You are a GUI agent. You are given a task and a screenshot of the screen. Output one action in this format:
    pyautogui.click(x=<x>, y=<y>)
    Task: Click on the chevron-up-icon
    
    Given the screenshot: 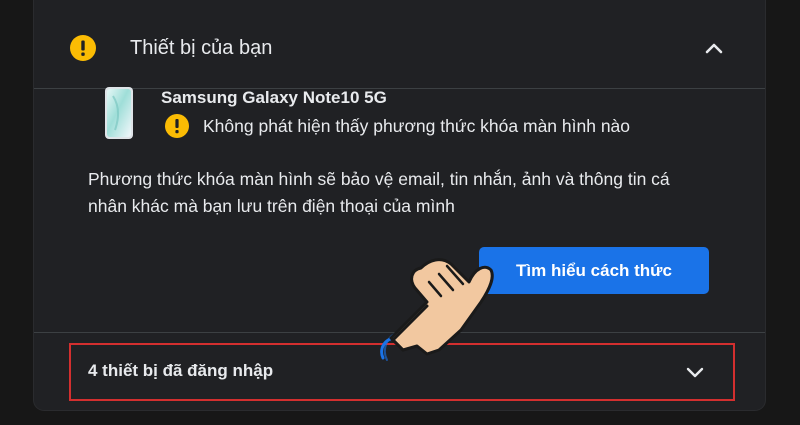 What is the action you would take?
    pyautogui.click(x=714, y=48)
    